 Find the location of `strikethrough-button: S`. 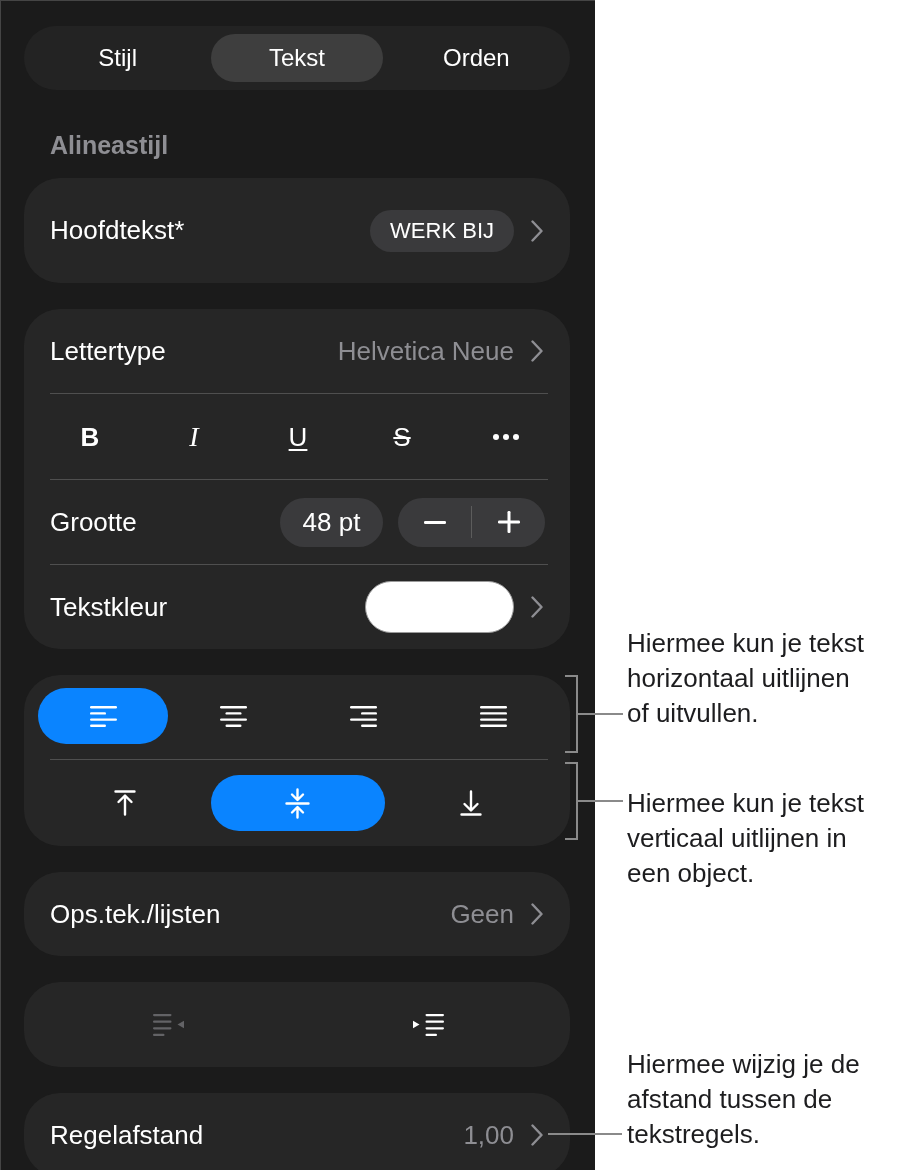

strikethrough-button: S is located at coordinates (402, 436).